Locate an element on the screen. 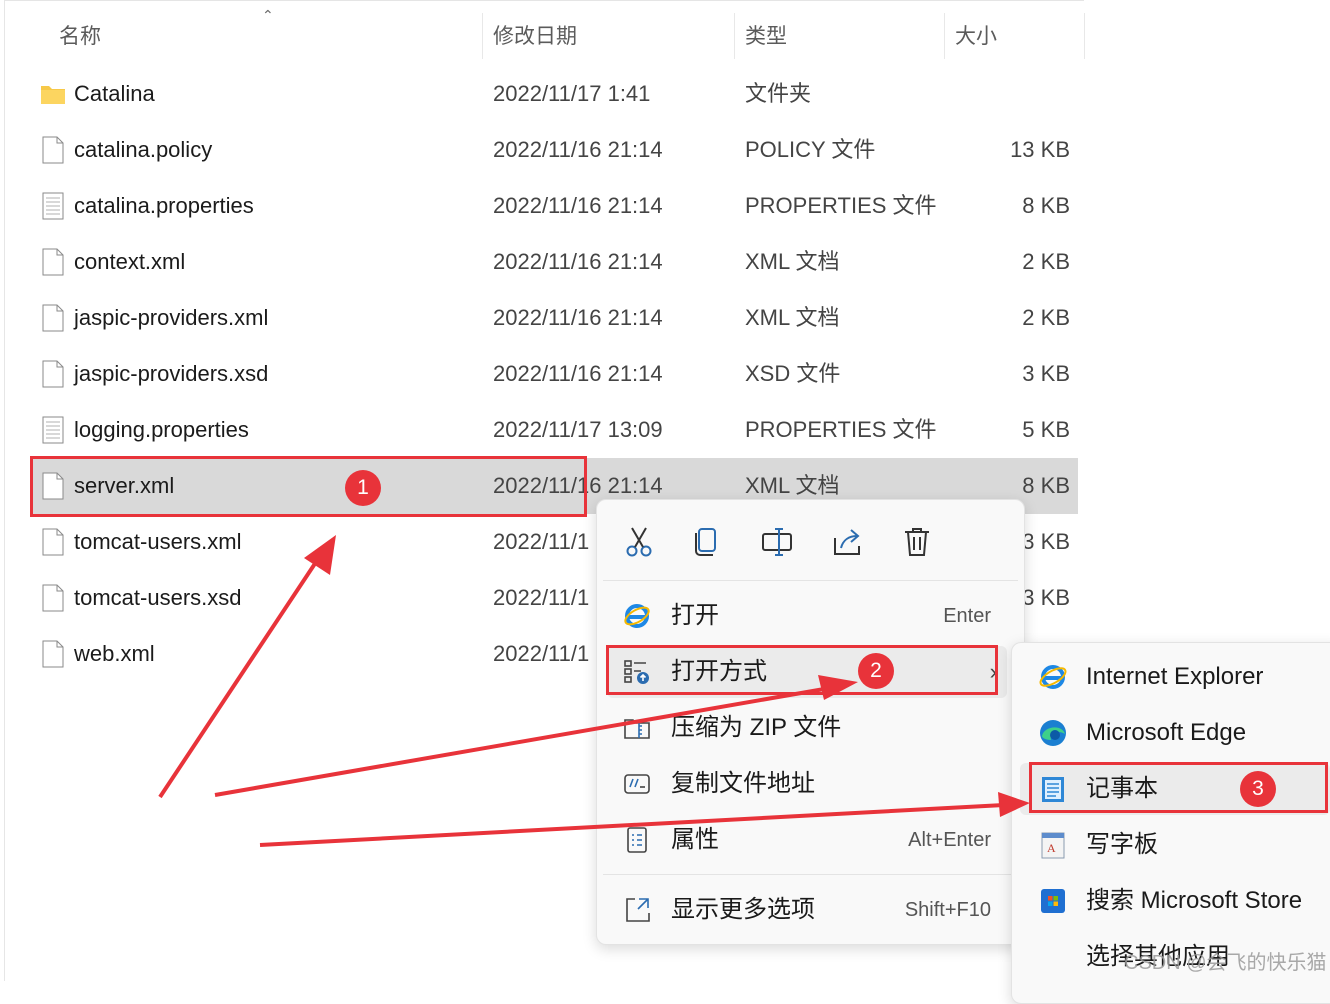 This screenshot has width=1330, height=1004. highlight-box-server-xml is located at coordinates (308, 486).